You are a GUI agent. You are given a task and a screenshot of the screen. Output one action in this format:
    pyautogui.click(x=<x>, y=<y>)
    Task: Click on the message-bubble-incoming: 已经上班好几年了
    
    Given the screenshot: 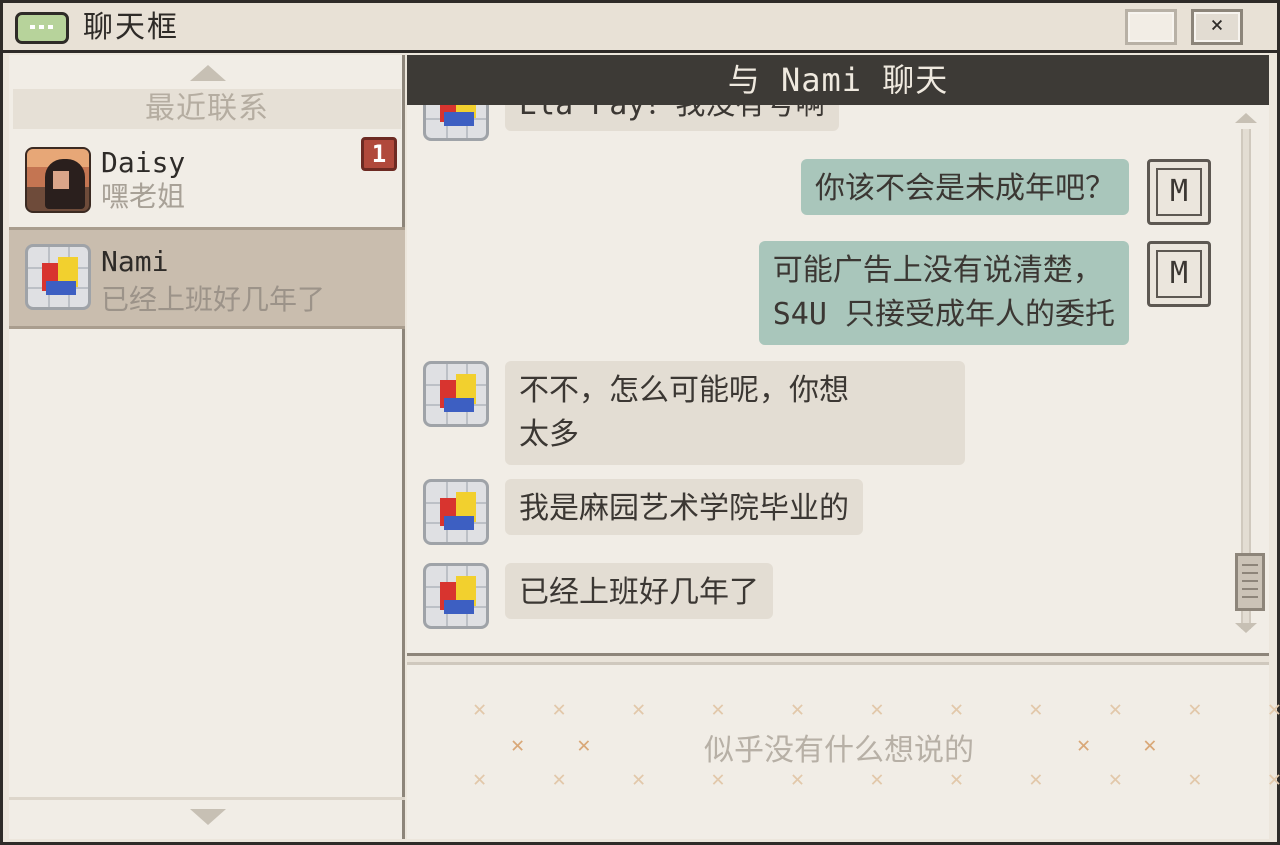 What is the action you would take?
    pyautogui.click(x=639, y=591)
    